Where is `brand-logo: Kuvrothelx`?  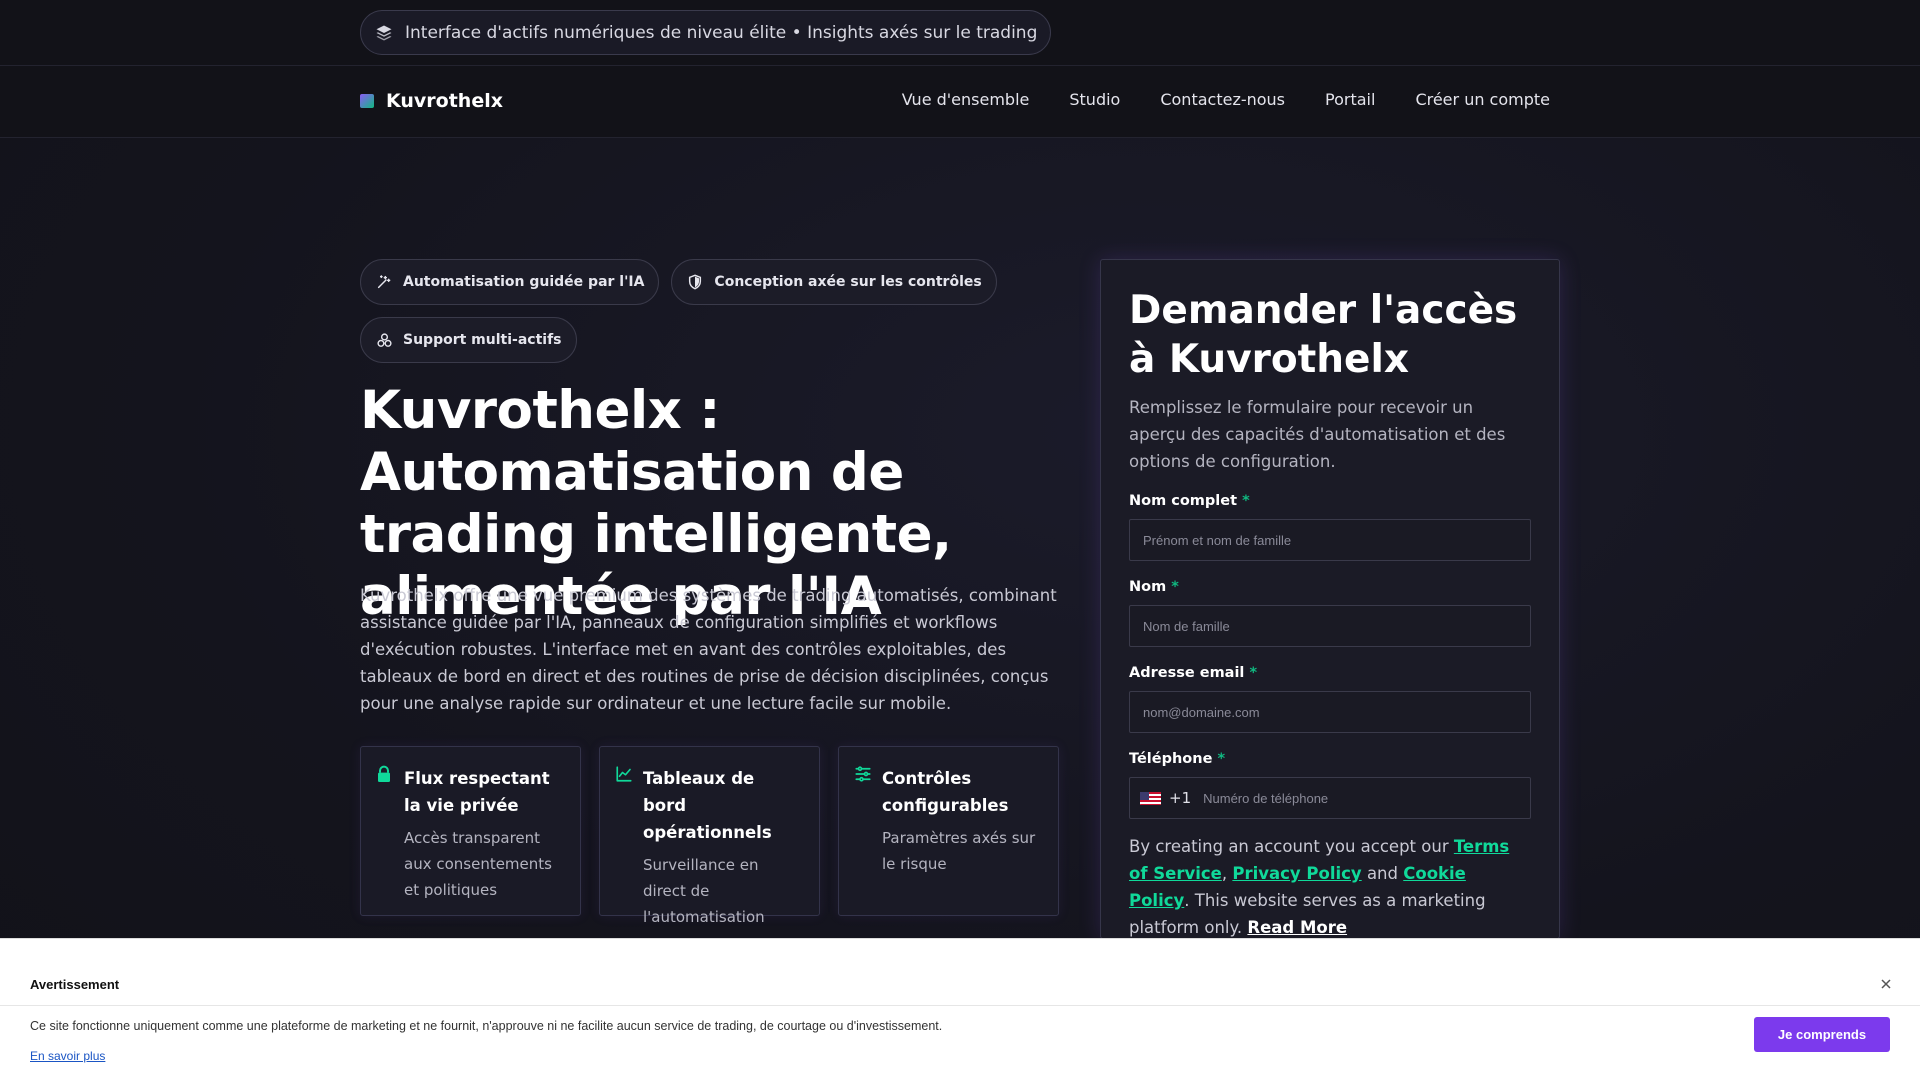 brand-logo: Kuvrothelx is located at coordinates (431, 101).